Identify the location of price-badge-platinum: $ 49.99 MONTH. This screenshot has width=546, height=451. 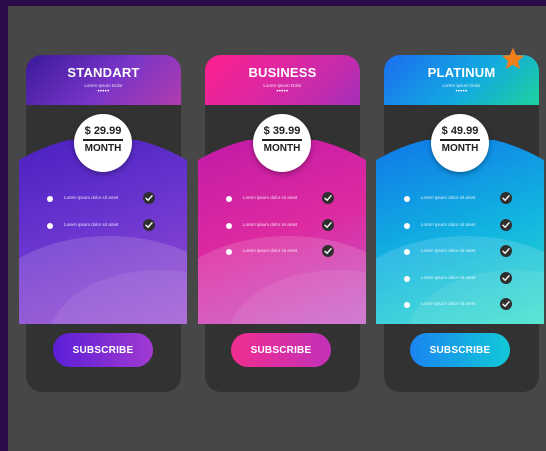
(460, 143).